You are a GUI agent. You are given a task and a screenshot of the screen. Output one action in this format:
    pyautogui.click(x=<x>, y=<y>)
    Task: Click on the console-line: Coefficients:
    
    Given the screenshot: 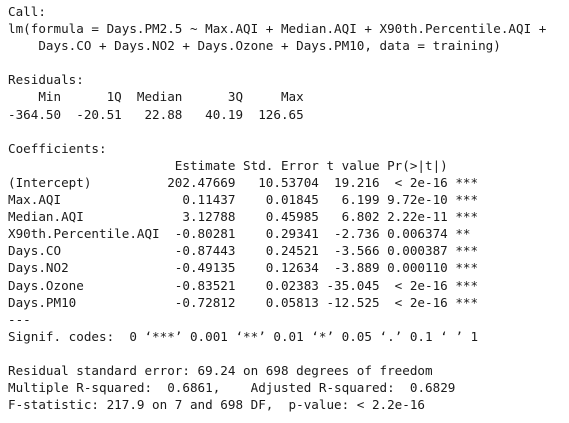 What is the action you would take?
    pyautogui.click(x=57, y=148)
    